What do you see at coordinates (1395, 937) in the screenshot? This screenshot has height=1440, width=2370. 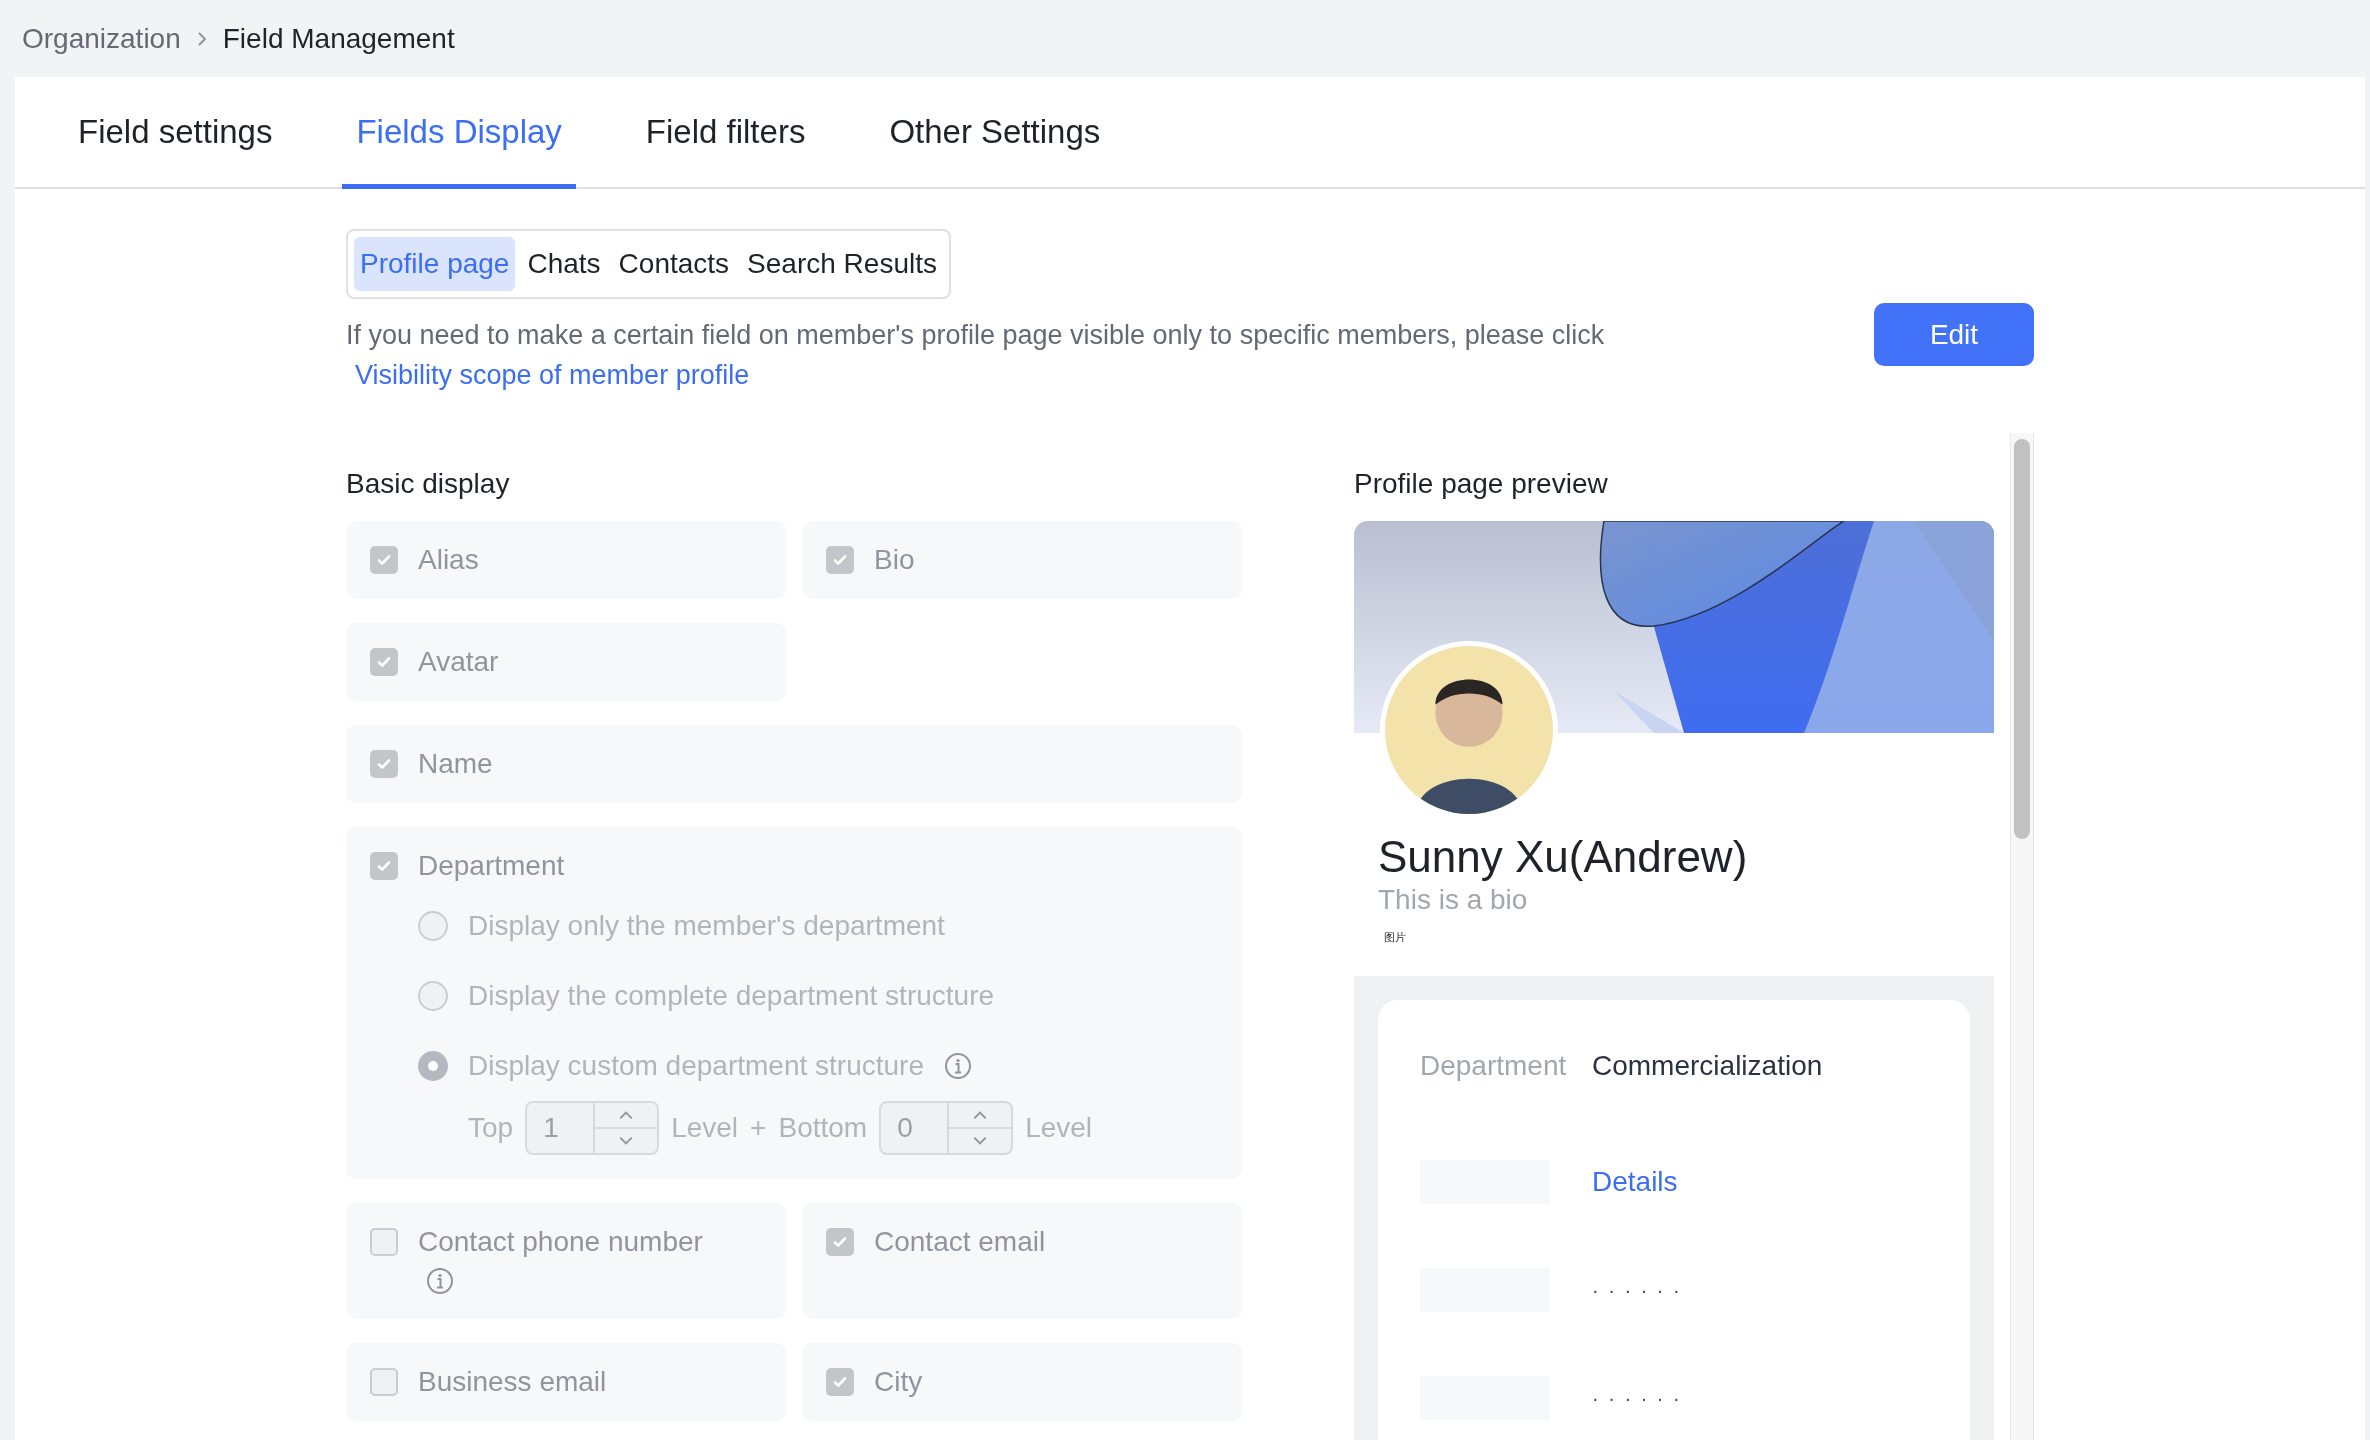 I see `picture-caption: 图片` at bounding box center [1395, 937].